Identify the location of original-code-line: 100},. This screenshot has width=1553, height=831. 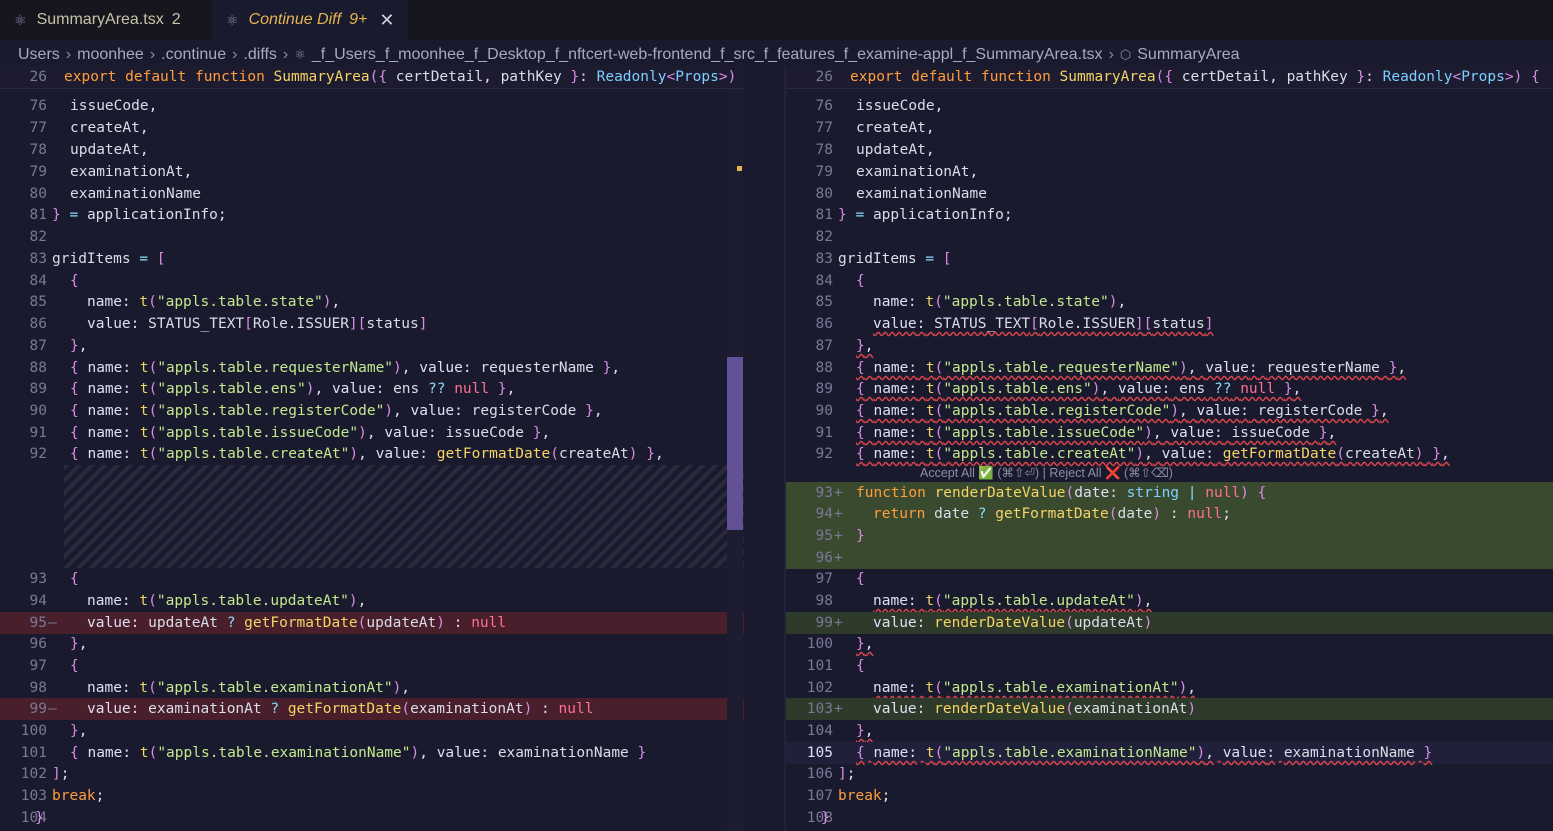
(372, 731).